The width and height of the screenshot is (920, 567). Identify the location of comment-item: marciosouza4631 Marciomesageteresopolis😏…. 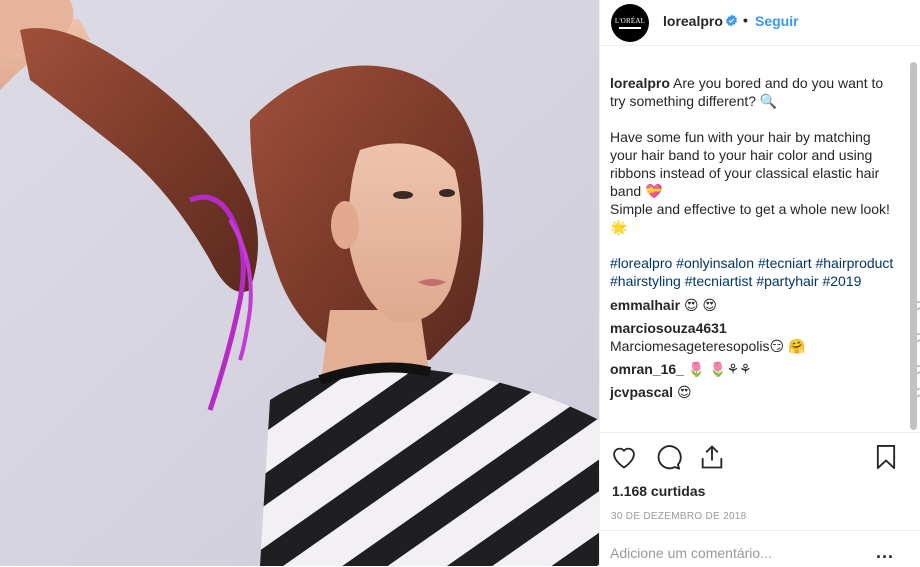
(765, 339).